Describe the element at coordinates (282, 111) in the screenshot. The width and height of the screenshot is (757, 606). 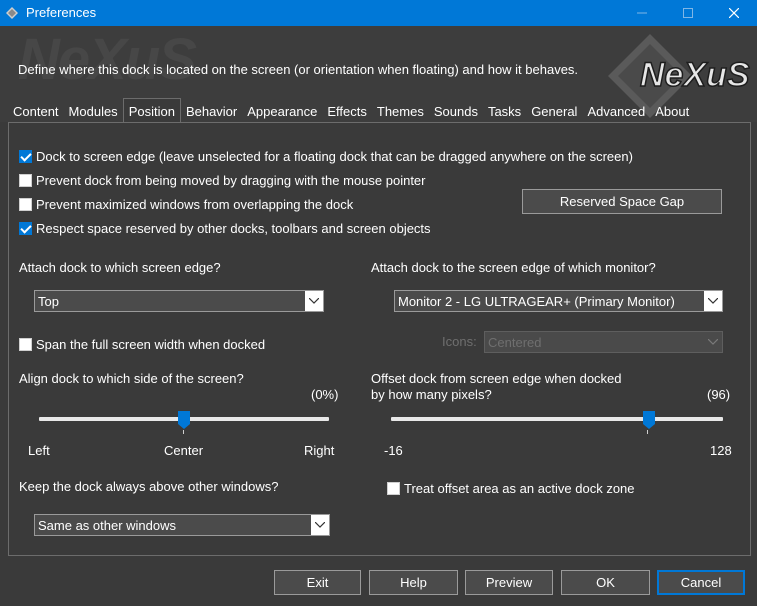
I see `tab-appearance: Appearance` at that location.